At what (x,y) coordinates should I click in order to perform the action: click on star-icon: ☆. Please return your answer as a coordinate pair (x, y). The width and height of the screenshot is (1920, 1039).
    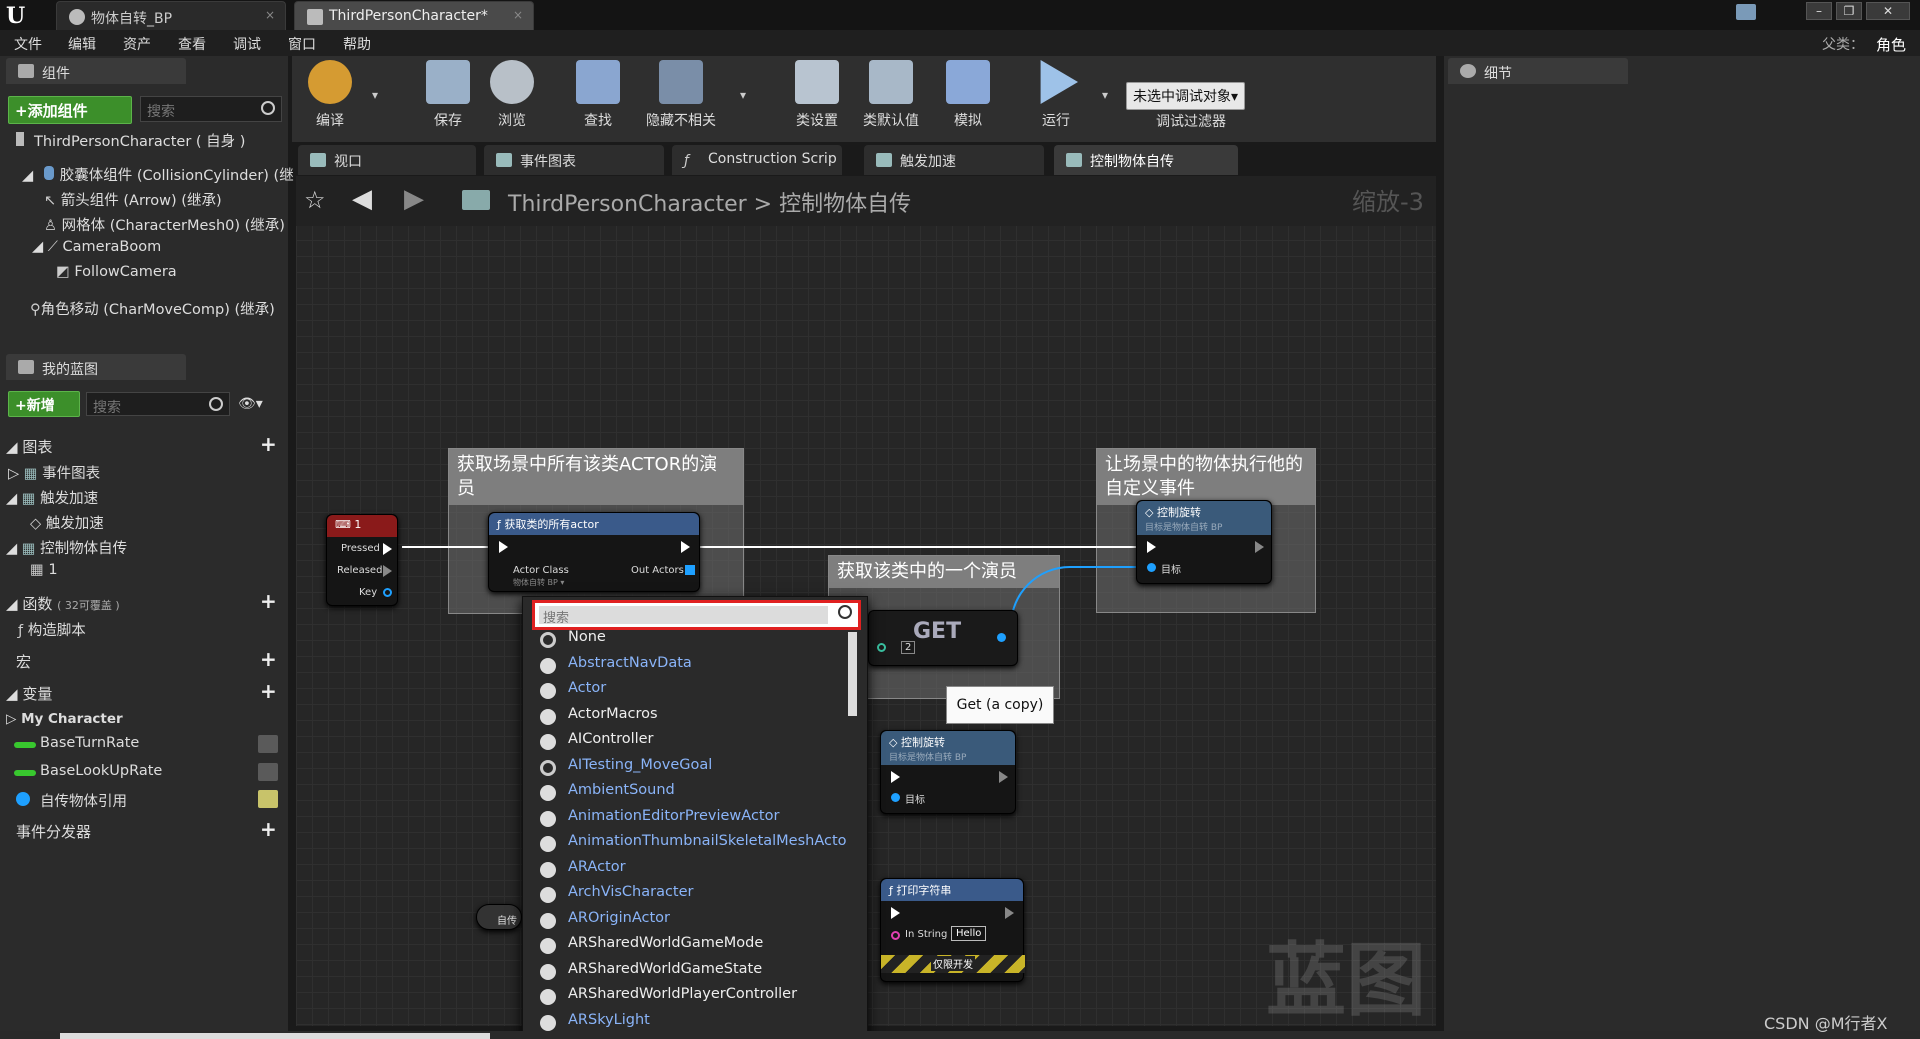
    Looking at the image, I should click on (315, 200).